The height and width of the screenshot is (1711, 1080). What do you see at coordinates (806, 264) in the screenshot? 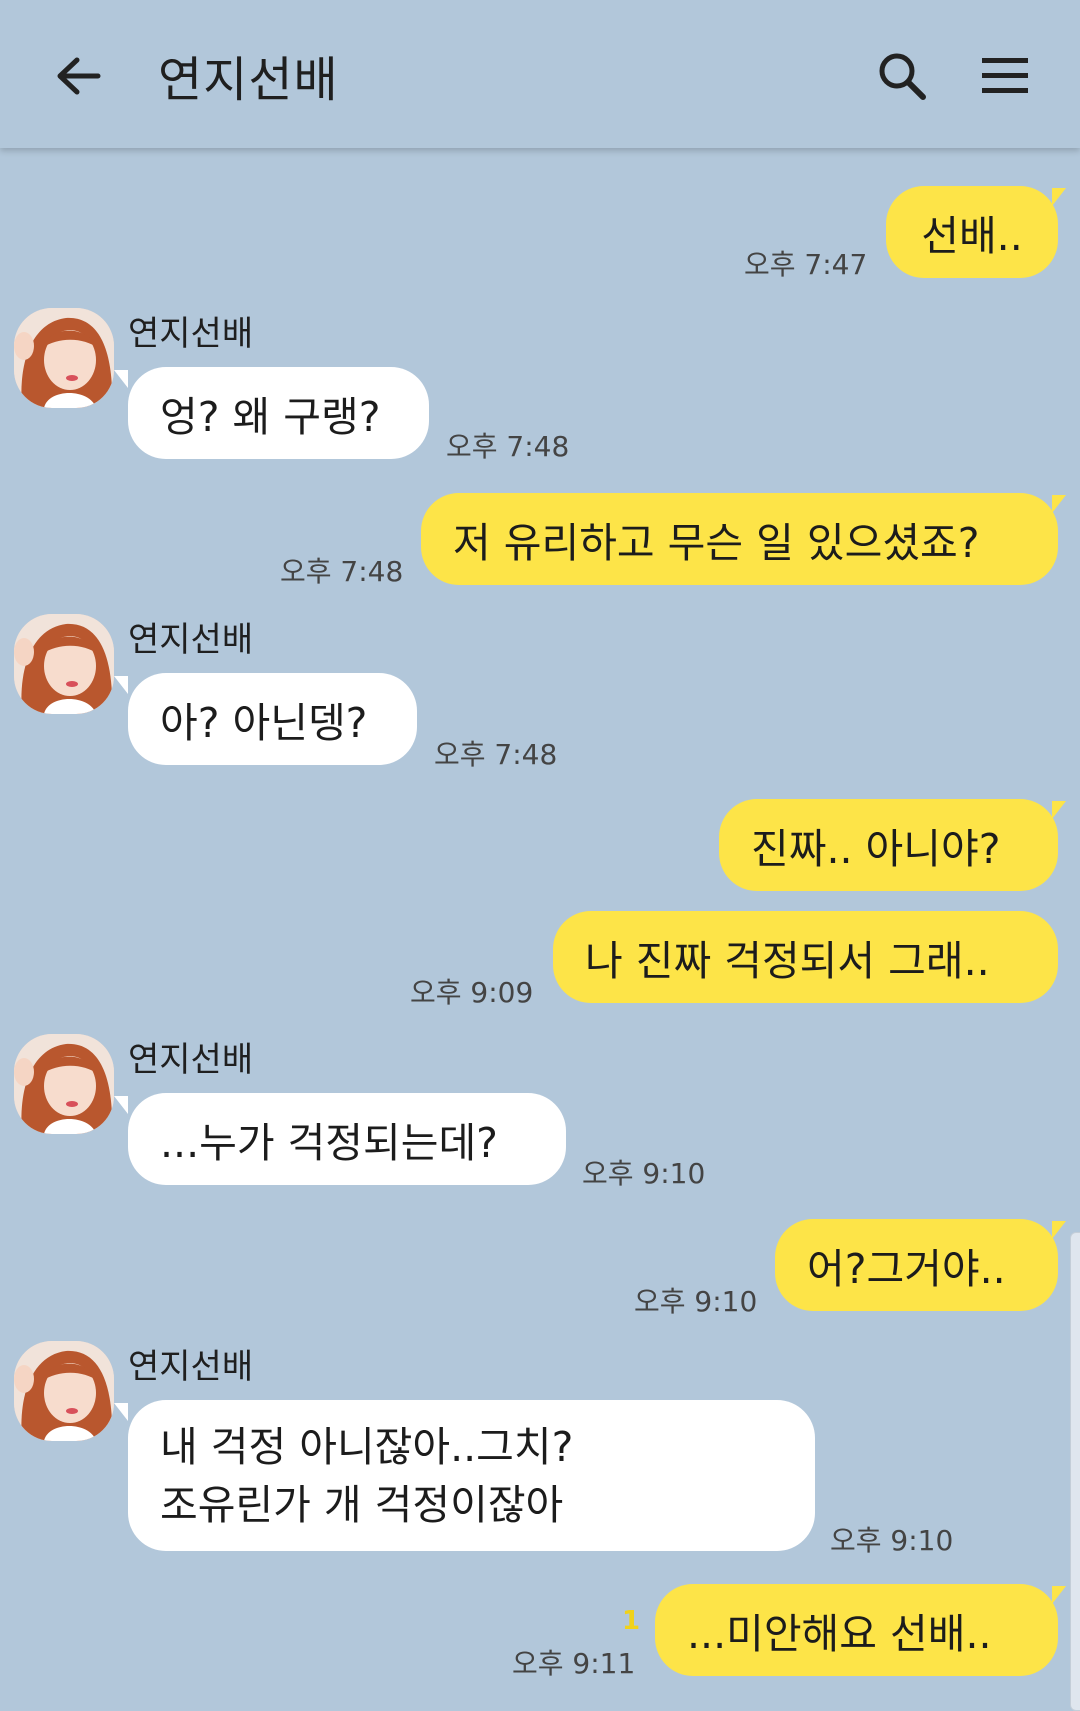
I see `message-time: 오후 7:47` at bounding box center [806, 264].